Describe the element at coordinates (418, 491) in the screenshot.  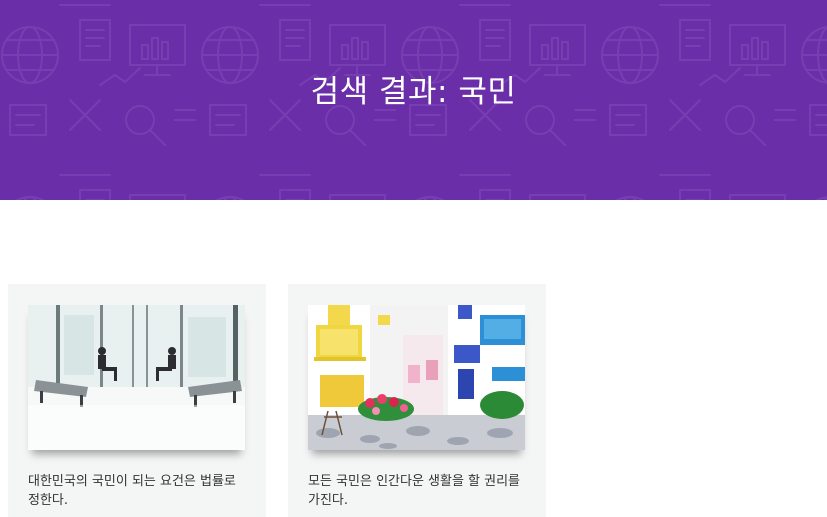
I see `result-excerpt: 모든 국민은 인간다운 생활을 할 권리를 가진다.` at that location.